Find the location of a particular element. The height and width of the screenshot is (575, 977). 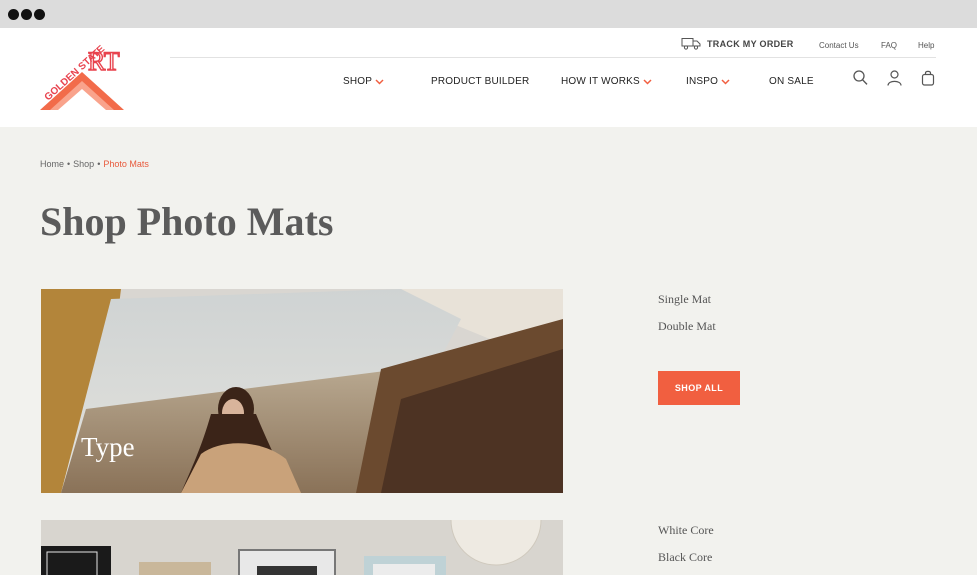

category-image is located at coordinates (302, 547).